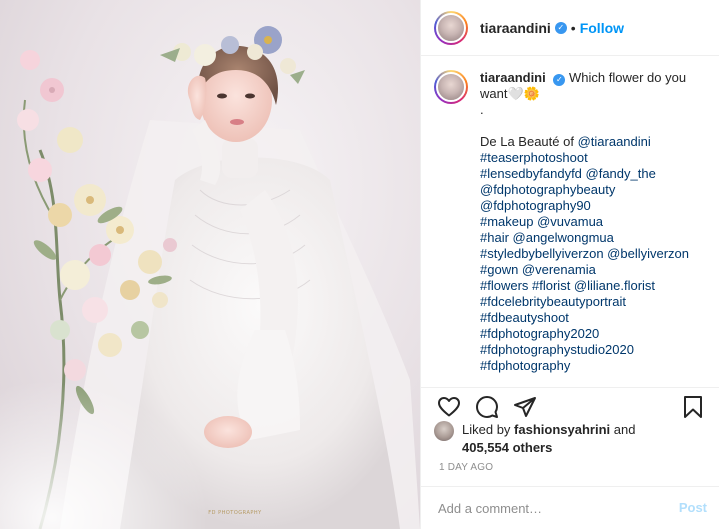  Describe the element at coordinates (624, 429) in the screenshot. I see `likes-joiner: and` at that location.